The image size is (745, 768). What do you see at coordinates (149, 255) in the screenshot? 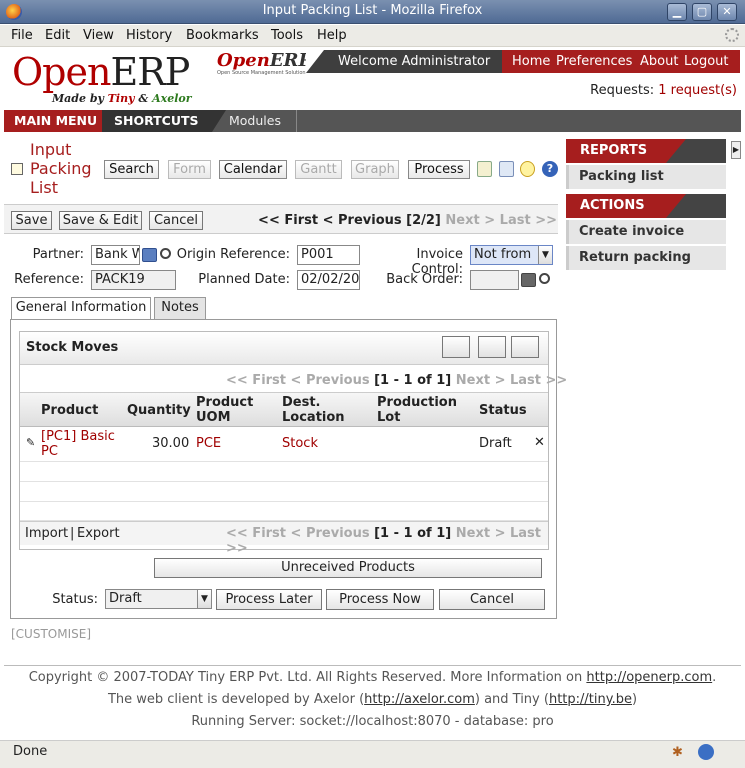
I see `partner-open-icon` at bounding box center [149, 255].